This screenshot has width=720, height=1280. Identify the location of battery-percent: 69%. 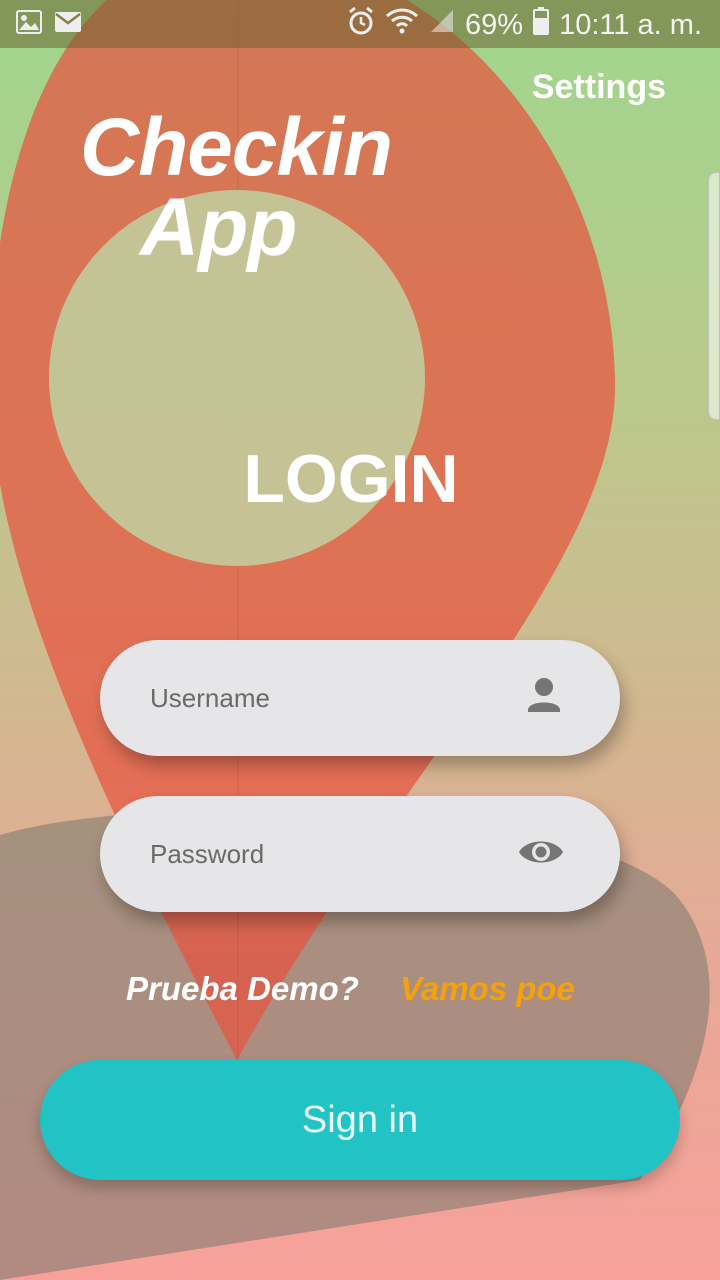
(494, 24).